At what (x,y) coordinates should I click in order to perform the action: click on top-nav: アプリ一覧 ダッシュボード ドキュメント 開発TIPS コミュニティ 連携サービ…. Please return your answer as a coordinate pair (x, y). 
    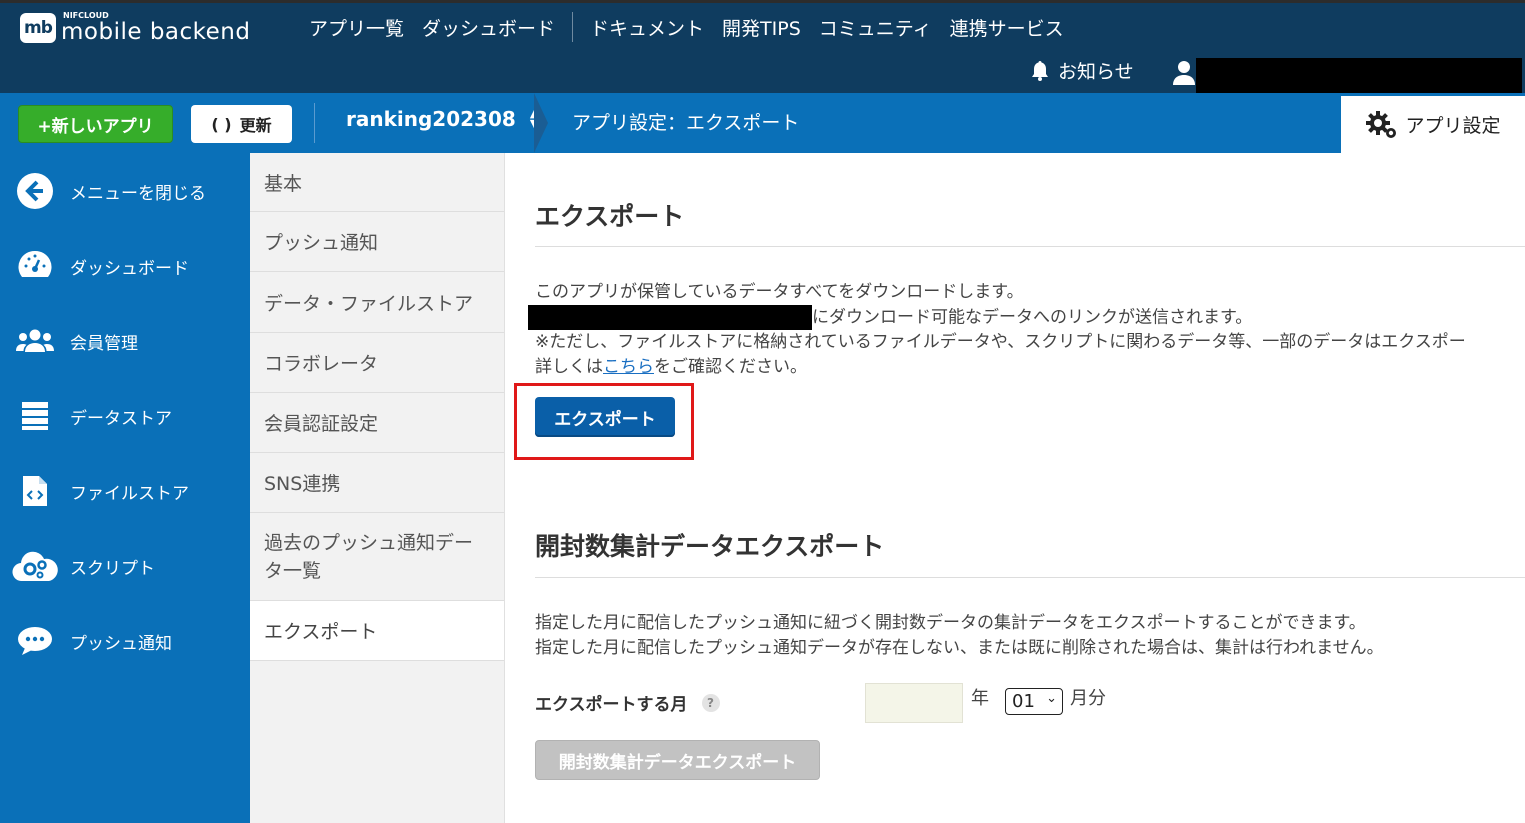
    Looking at the image, I should click on (686, 27).